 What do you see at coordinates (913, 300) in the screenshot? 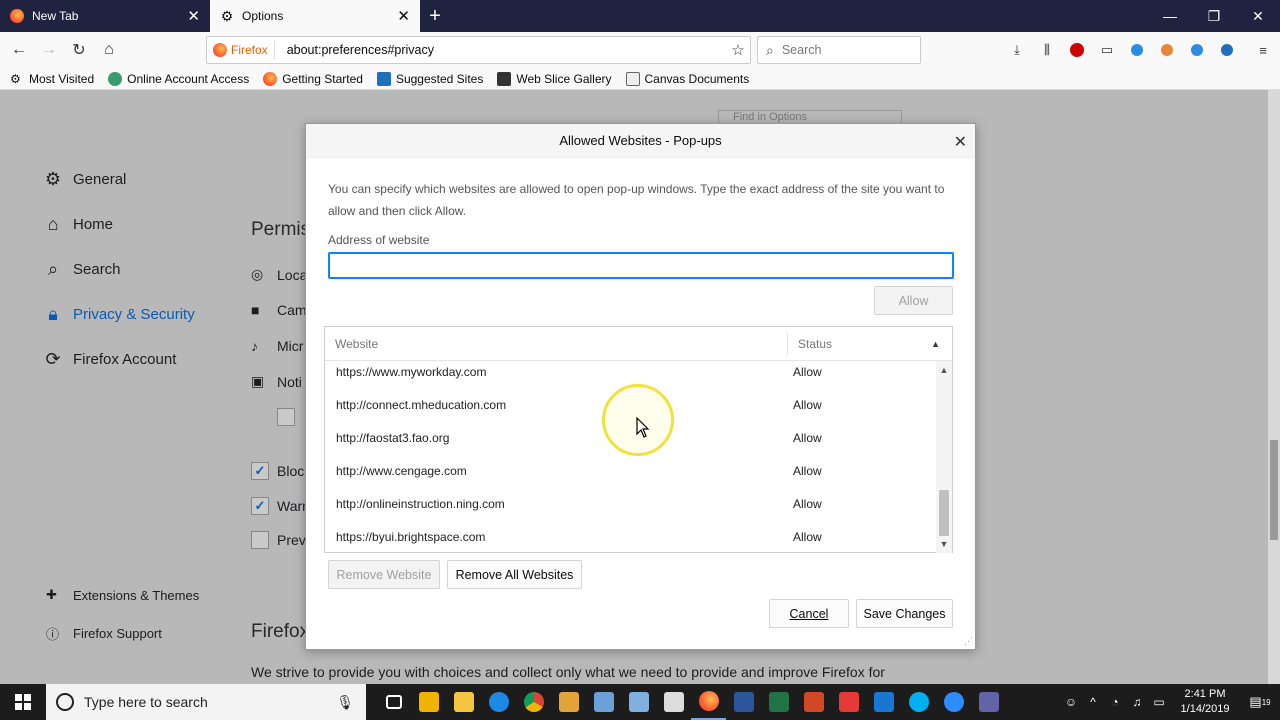
I see `allow-button: Allow` at bounding box center [913, 300].